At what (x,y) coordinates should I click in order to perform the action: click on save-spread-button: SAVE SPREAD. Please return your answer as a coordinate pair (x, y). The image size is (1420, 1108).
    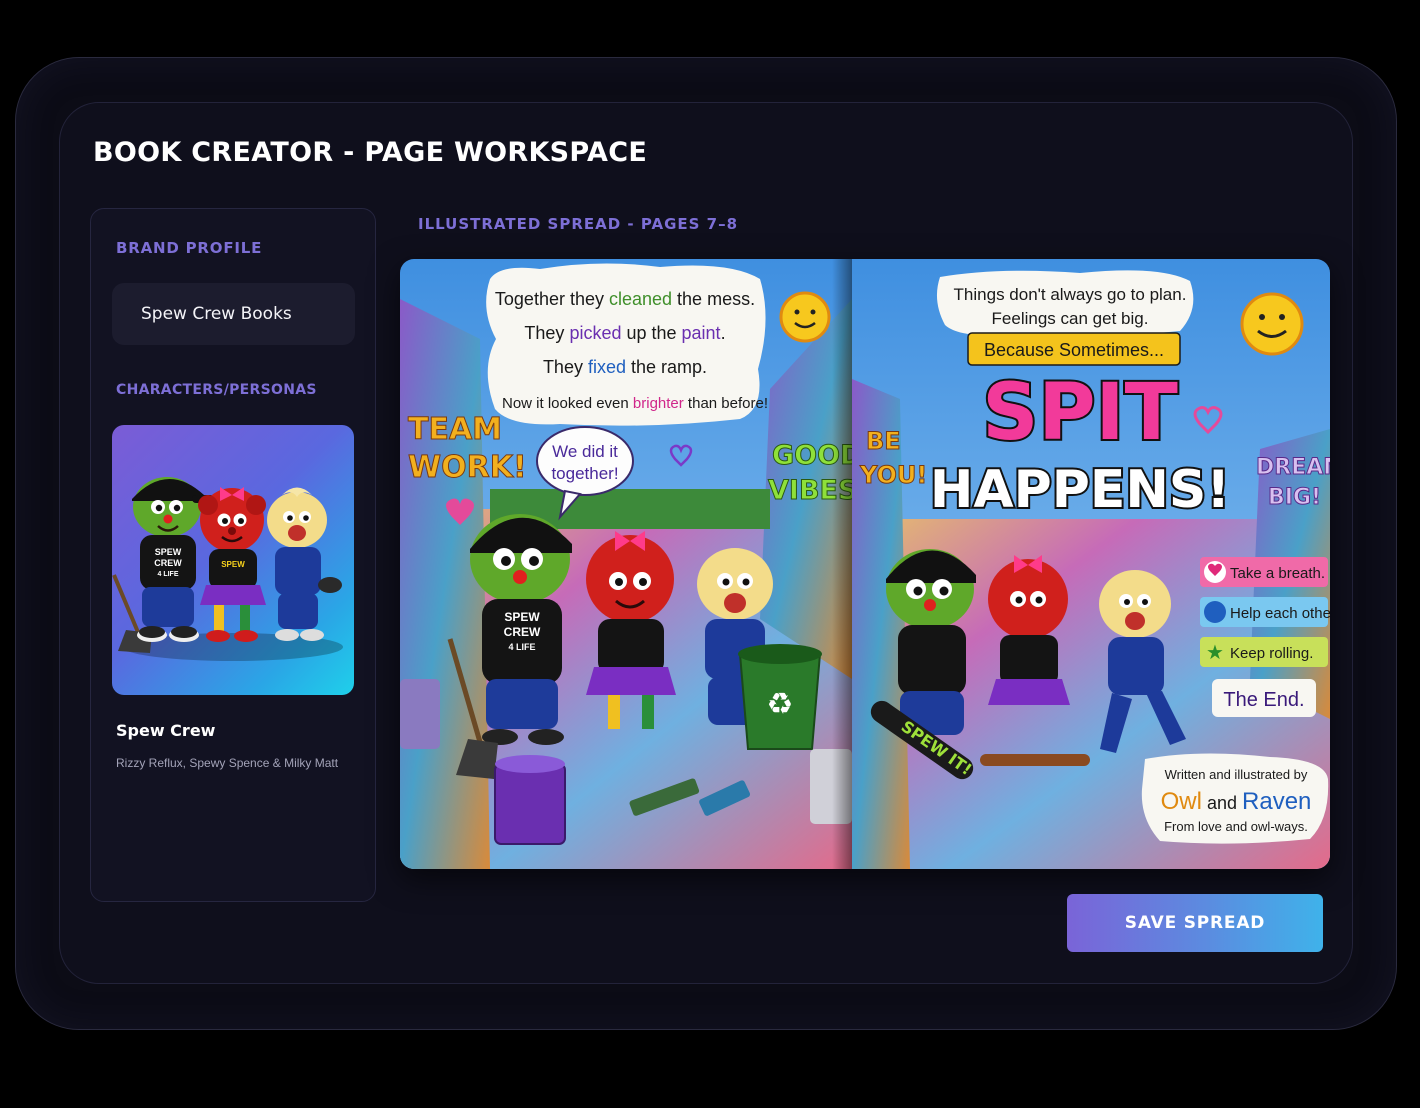
    Looking at the image, I should click on (1195, 923).